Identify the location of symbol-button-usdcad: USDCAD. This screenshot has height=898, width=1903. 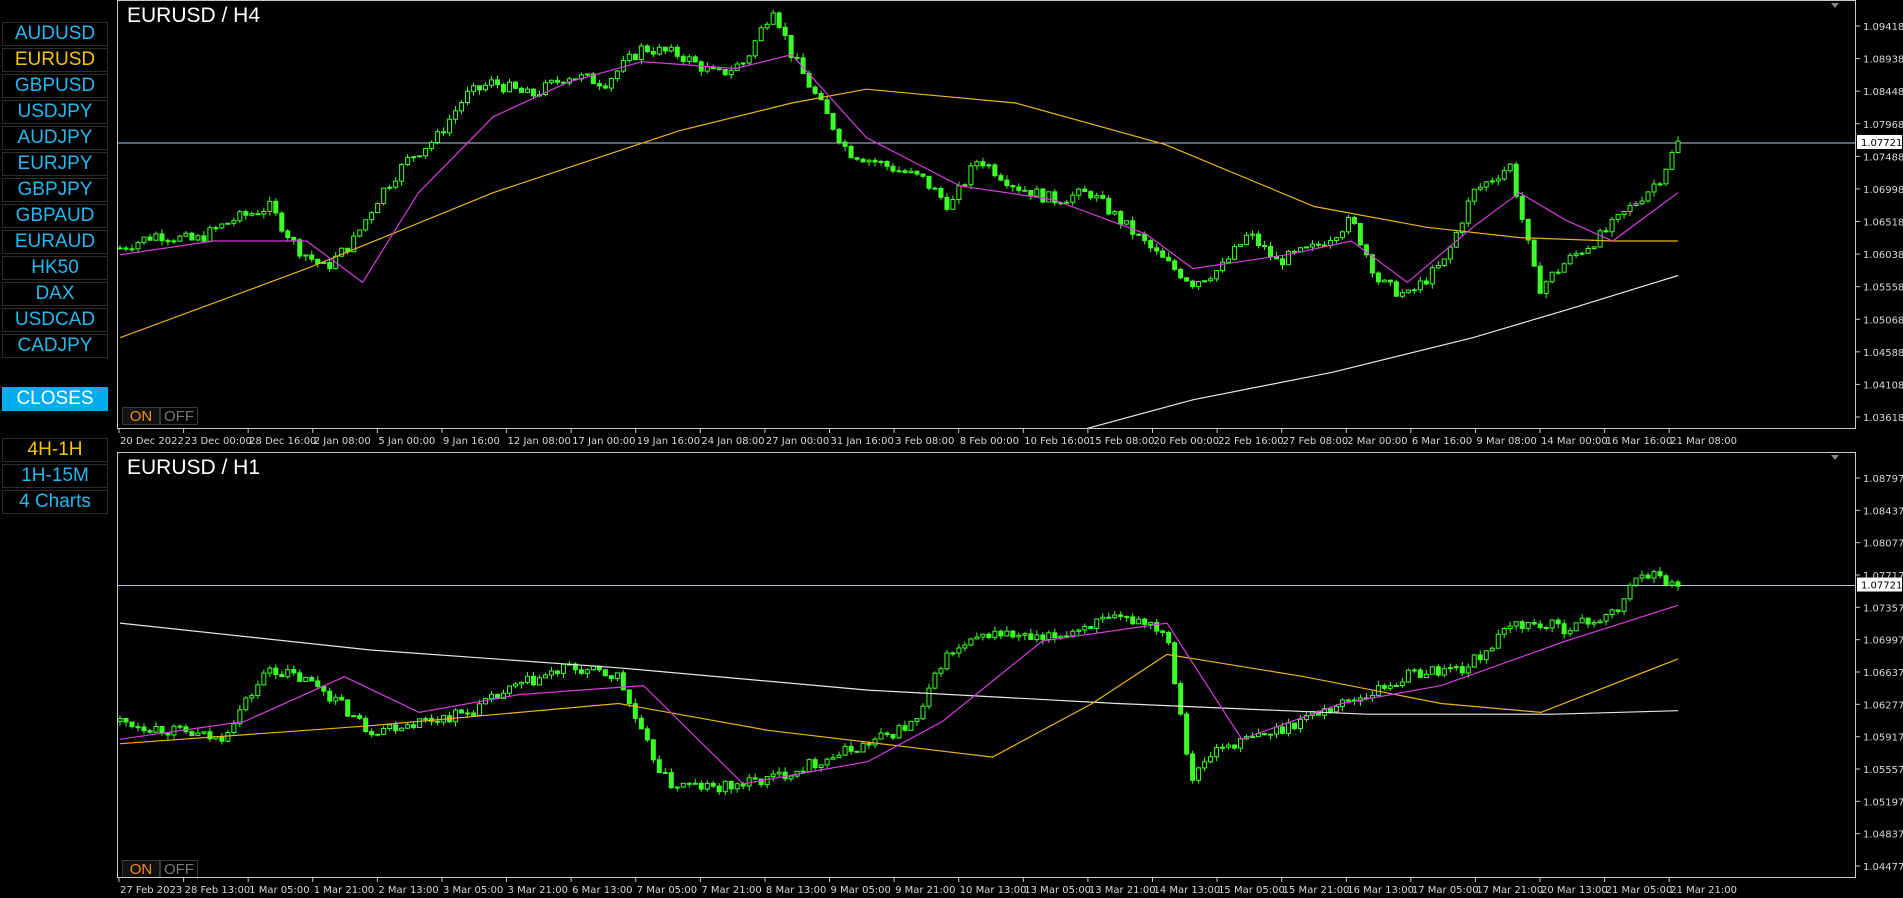
(55, 320).